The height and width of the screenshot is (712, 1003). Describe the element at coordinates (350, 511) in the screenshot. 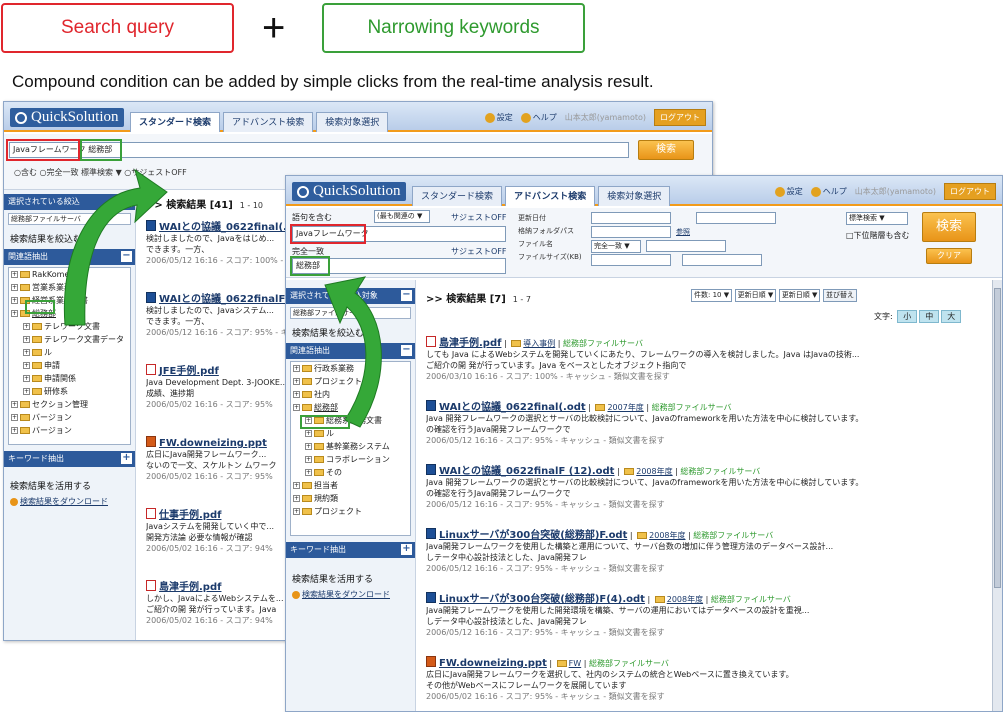

I see `tree-node: + プロジェクト` at that location.